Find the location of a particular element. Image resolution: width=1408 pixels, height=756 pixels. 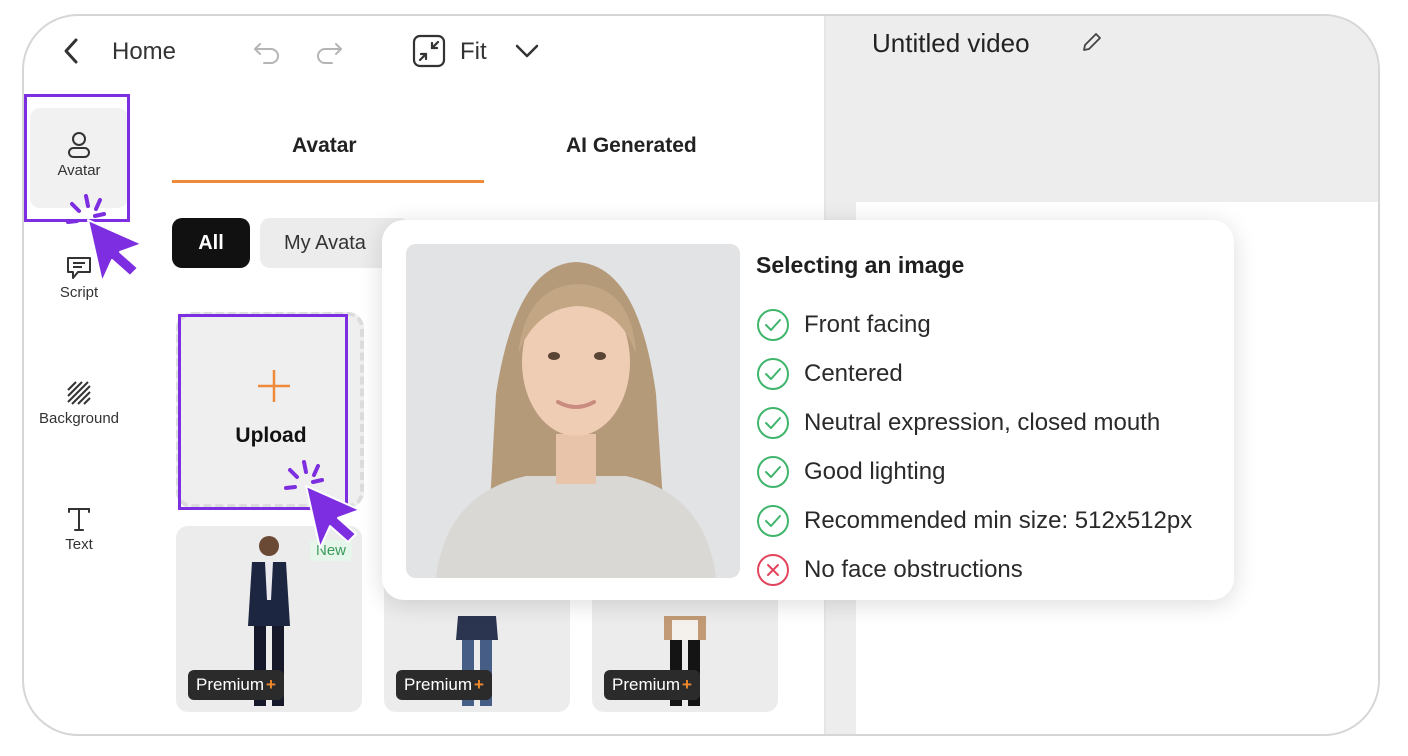

sidebar-item-text: Text is located at coordinates (79, 528).